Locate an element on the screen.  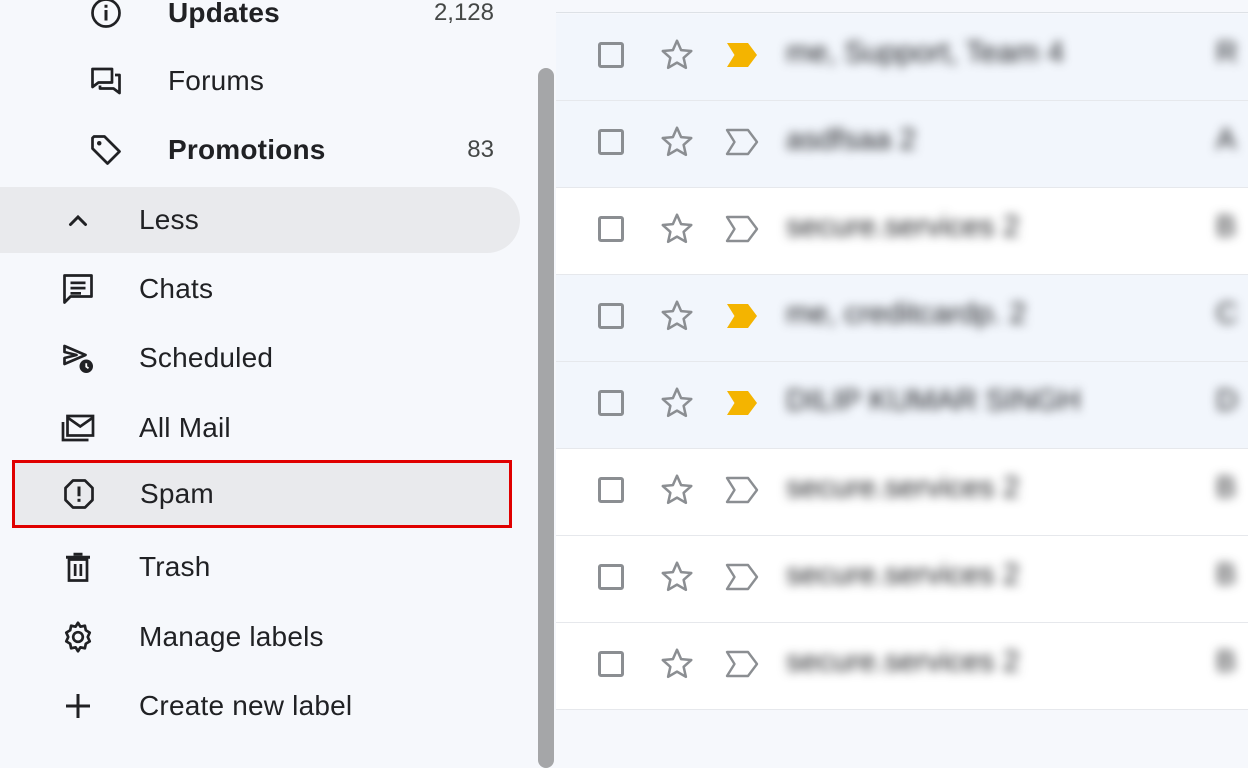
plus-icon is located at coordinates (78, 706).